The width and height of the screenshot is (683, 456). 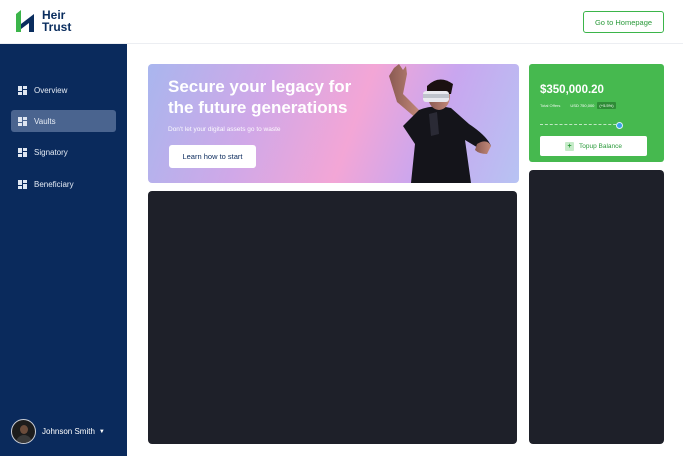 I want to click on heir-trust-logo: Heir Trust, so click(x=49, y=22).